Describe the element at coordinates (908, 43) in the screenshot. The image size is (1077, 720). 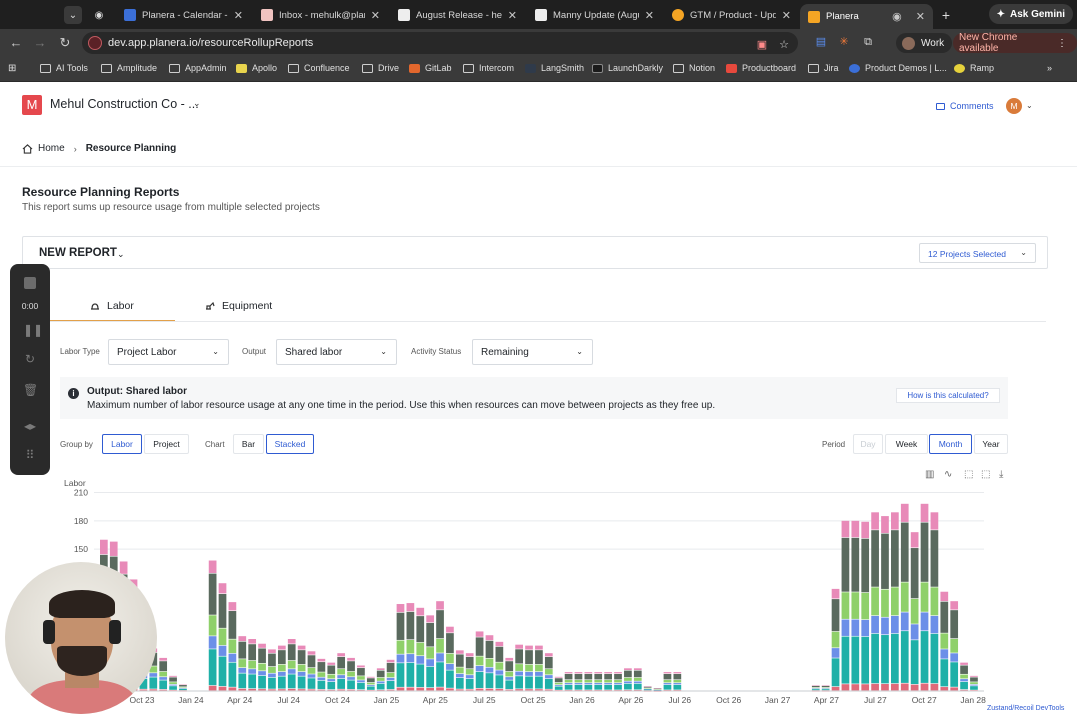
I see `profile-avatar` at that location.